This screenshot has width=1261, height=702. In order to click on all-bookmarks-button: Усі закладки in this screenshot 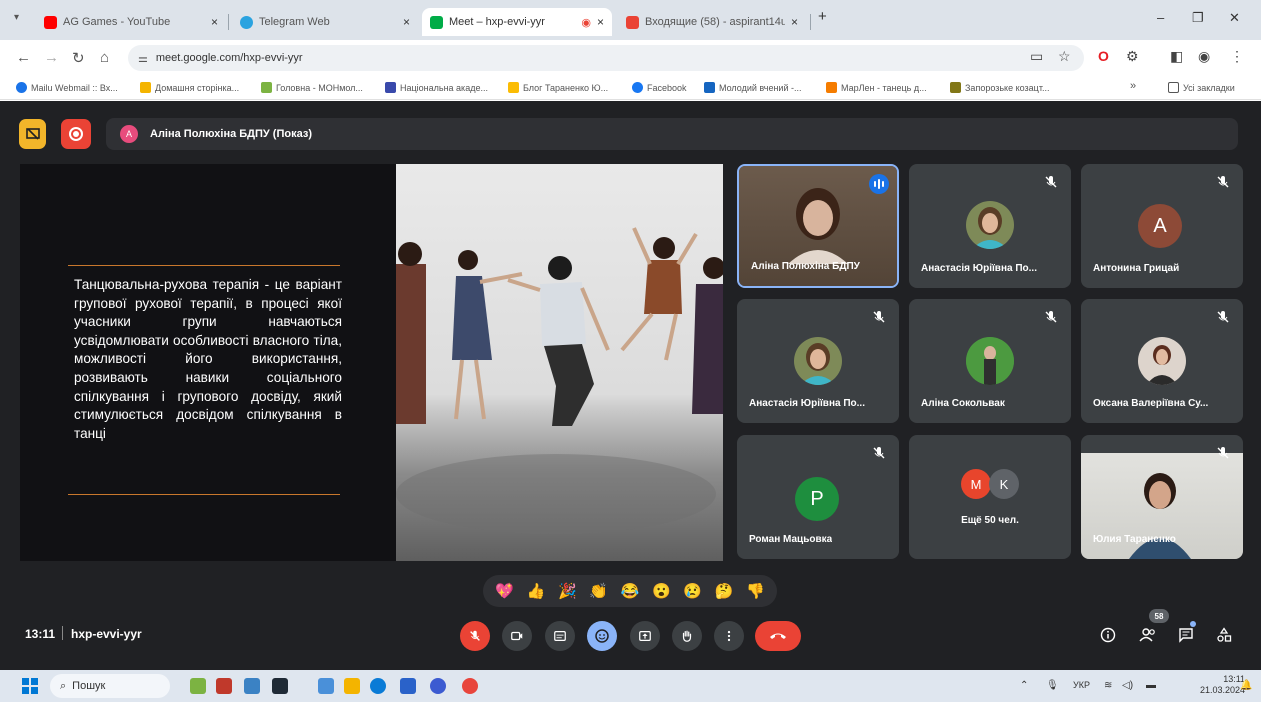, I will do `click(1201, 87)`.